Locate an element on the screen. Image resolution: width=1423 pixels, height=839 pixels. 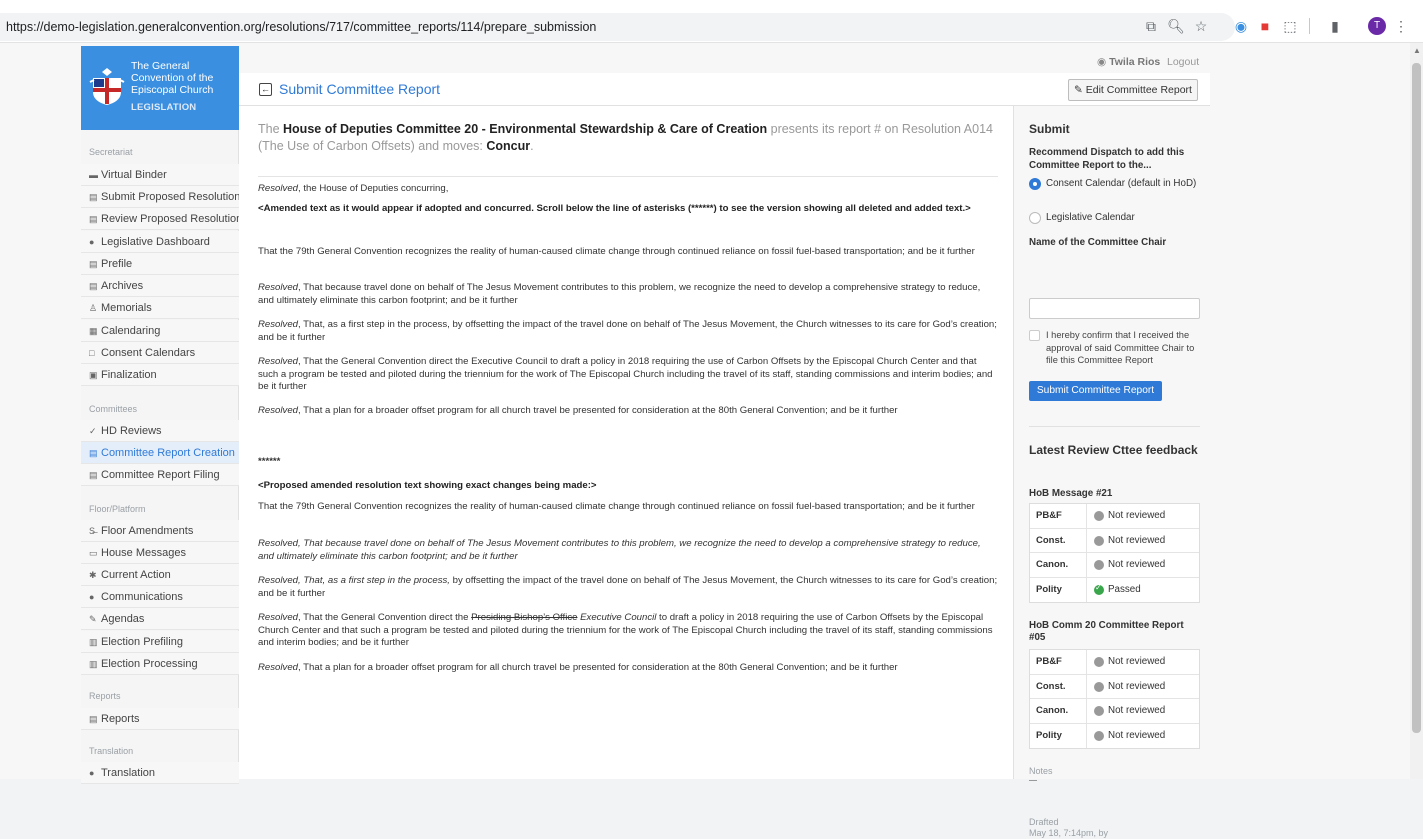
back-arrow-icon: ← is located at coordinates (265, 89).